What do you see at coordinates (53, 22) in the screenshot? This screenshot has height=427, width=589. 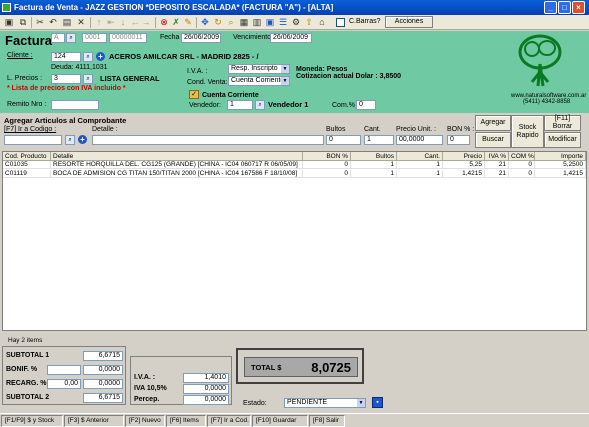 I see `undo-icon: ↶` at bounding box center [53, 22].